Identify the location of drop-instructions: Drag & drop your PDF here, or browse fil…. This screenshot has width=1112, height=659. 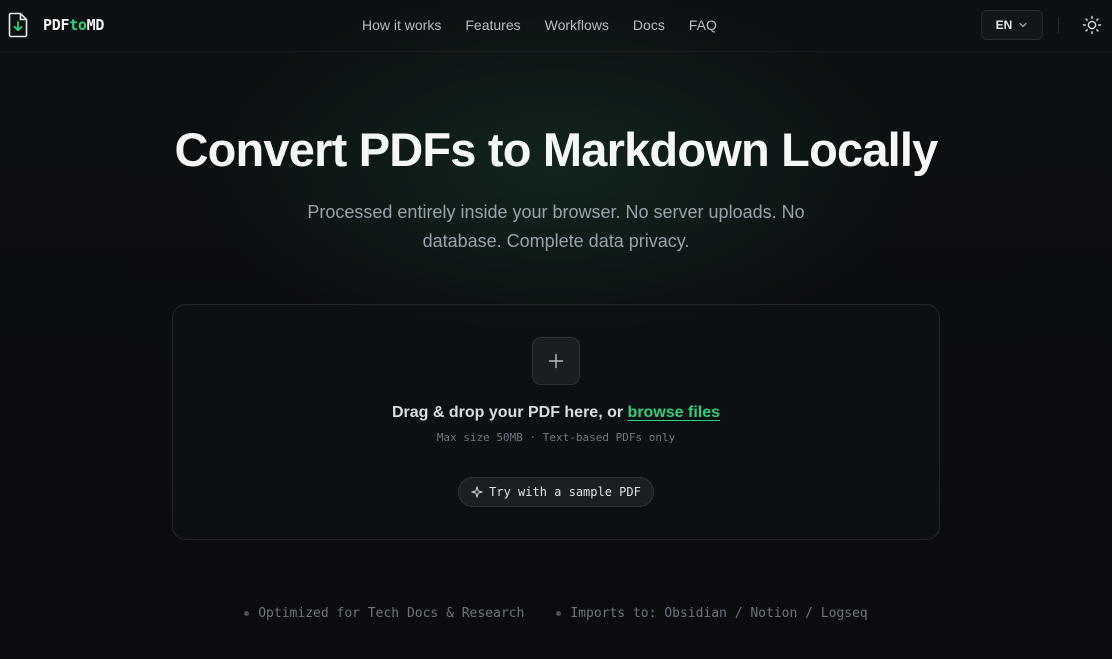
(556, 413).